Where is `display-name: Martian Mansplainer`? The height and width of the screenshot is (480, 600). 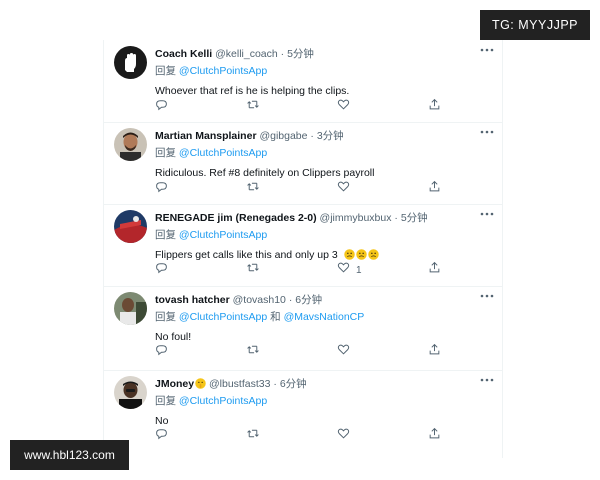
display-name: Martian Mansplainer is located at coordinates (206, 136).